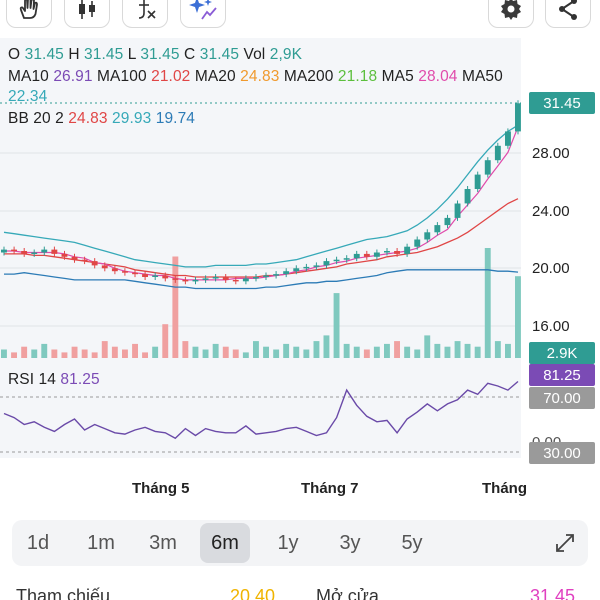 This screenshot has height=600, width=600. What do you see at coordinates (347, 593) in the screenshot?
I see `open-price-label: Mở cửa` at bounding box center [347, 593].